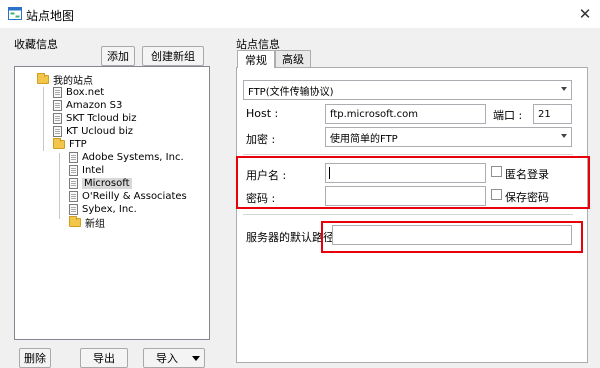 The width and height of the screenshot is (600, 368). I want to click on site-map-icon, so click(15, 13).